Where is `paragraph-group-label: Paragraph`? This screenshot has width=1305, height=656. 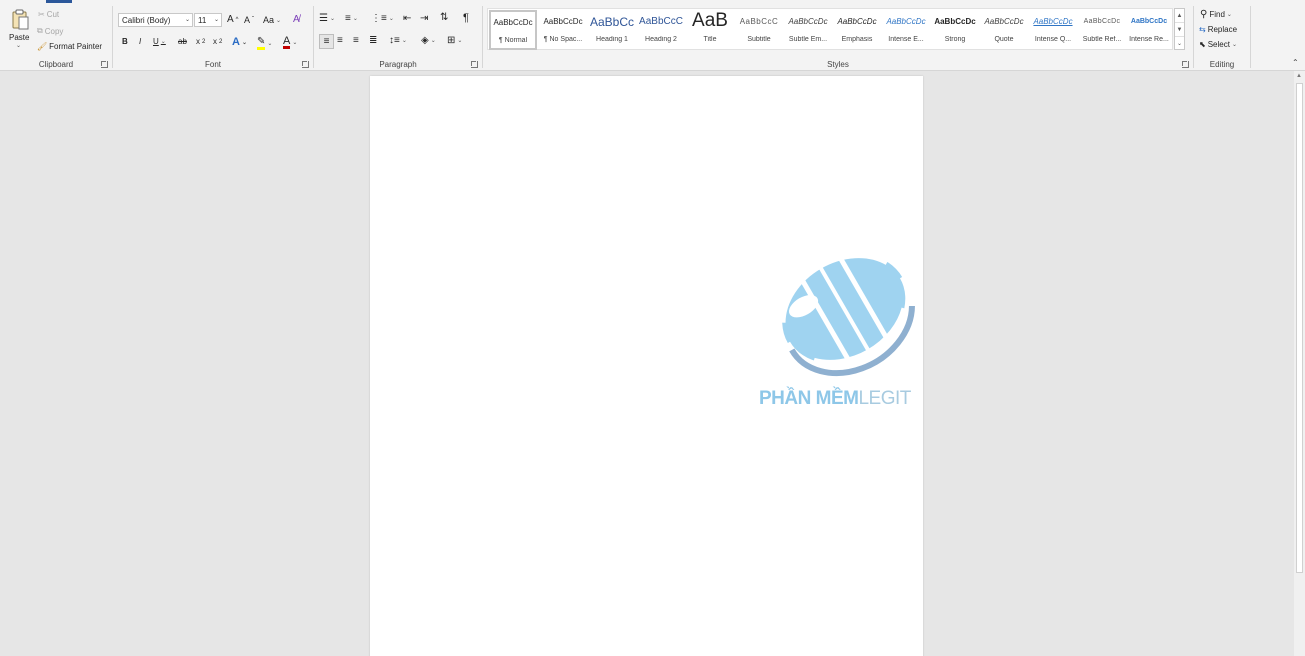 paragraph-group-label: Paragraph is located at coordinates (398, 64).